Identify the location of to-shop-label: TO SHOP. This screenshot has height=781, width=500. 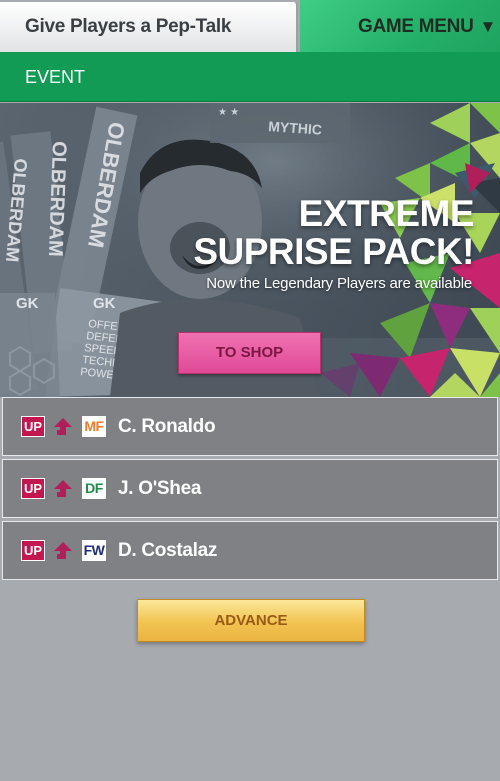
(249, 352).